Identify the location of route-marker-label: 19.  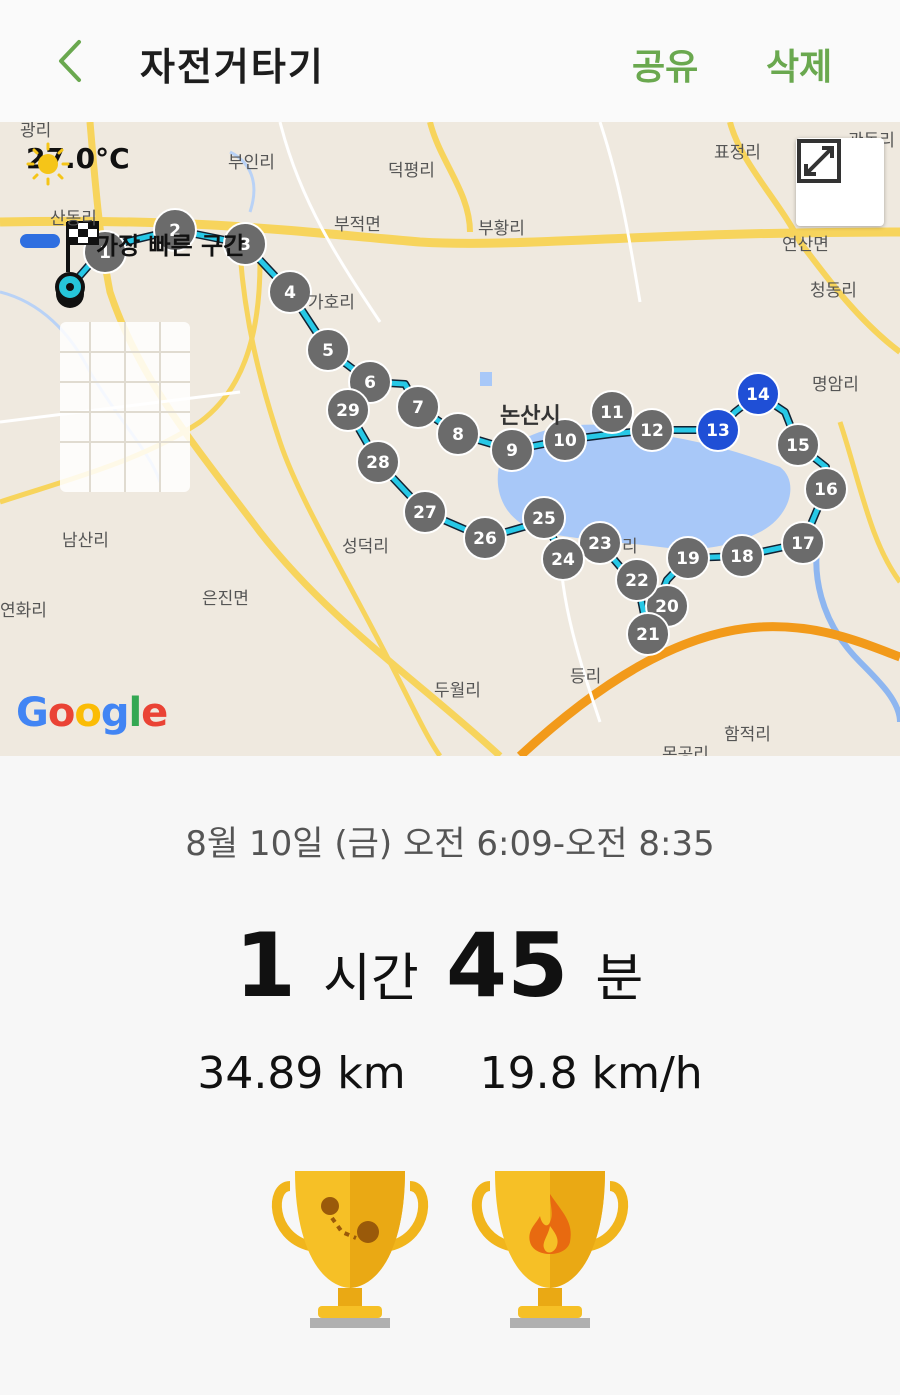
(688, 559).